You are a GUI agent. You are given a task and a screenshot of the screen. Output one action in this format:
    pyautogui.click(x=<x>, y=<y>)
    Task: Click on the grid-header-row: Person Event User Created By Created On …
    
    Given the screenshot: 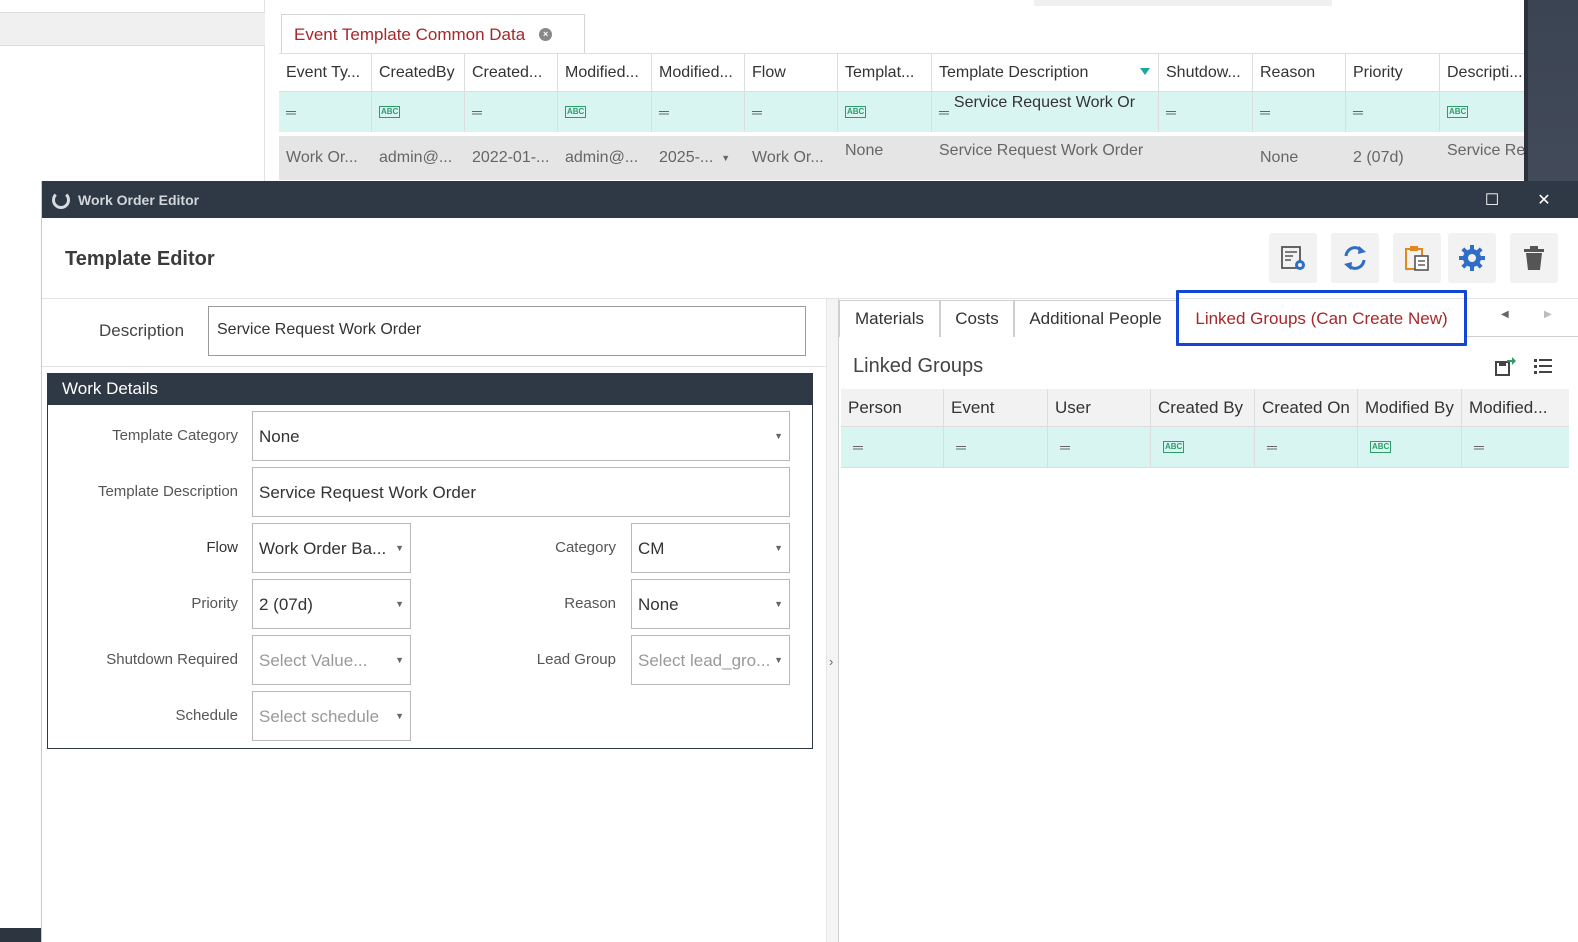 What is the action you would take?
    pyautogui.click(x=1205, y=407)
    